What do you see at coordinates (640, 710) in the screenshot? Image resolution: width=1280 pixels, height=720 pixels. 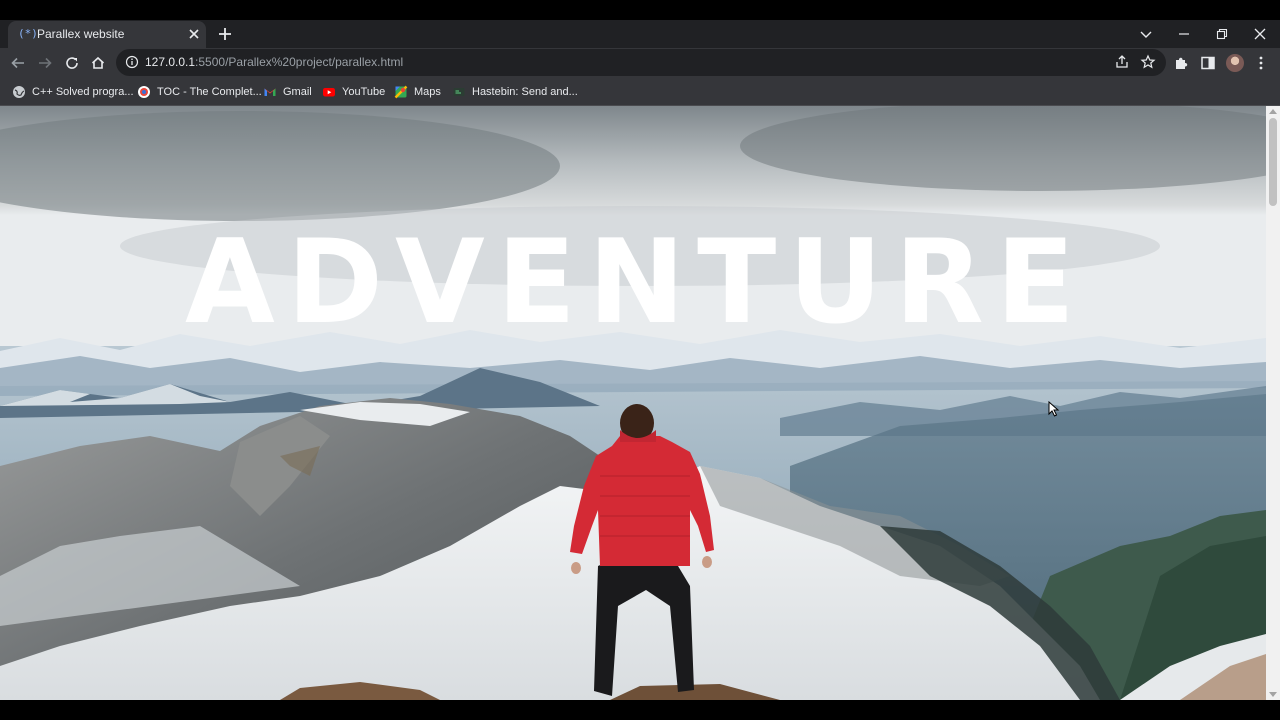 I see `window-bottom-border` at bounding box center [640, 710].